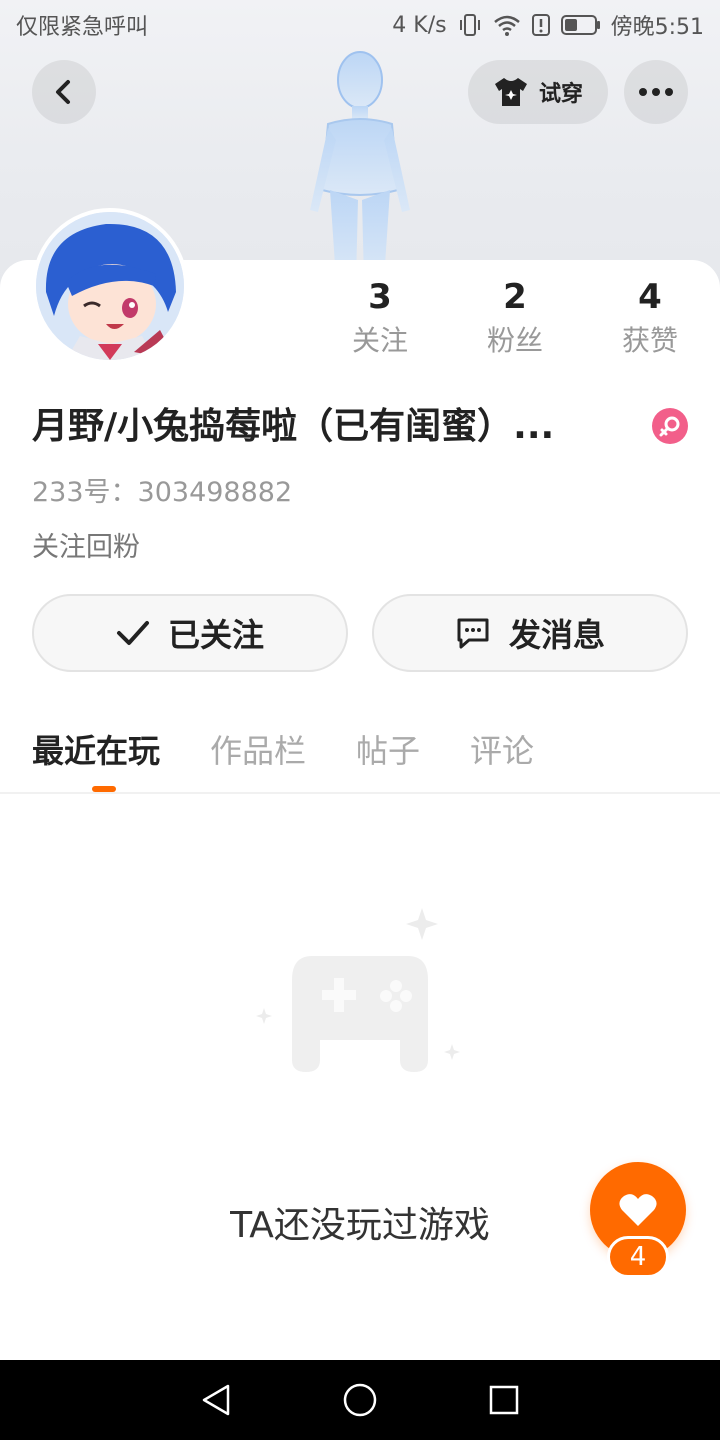 Image resolution: width=720 pixels, height=1440 pixels. Describe the element at coordinates (515, 297) in the screenshot. I see `stat-value: 2` at that location.